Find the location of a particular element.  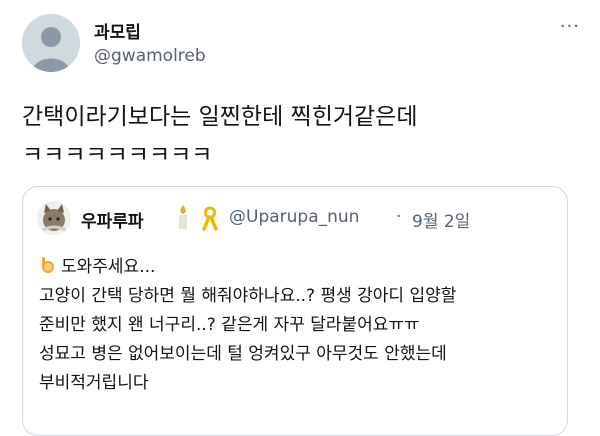

more-options-icon: ··· is located at coordinates (570, 26).